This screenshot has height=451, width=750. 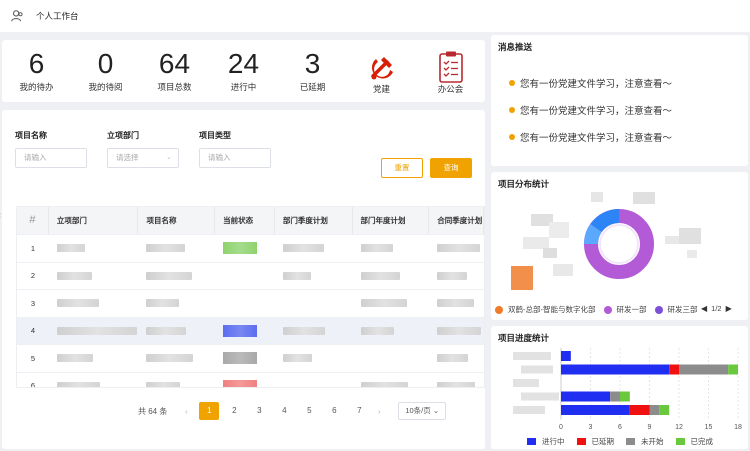 What do you see at coordinates (451, 168) in the screenshot?
I see `query-button: 查询` at bounding box center [451, 168].